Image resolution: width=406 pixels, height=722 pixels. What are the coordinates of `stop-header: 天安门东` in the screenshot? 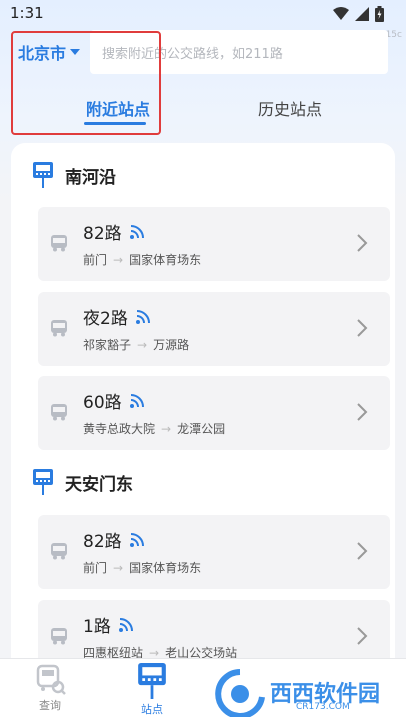 It's located at (83, 482).